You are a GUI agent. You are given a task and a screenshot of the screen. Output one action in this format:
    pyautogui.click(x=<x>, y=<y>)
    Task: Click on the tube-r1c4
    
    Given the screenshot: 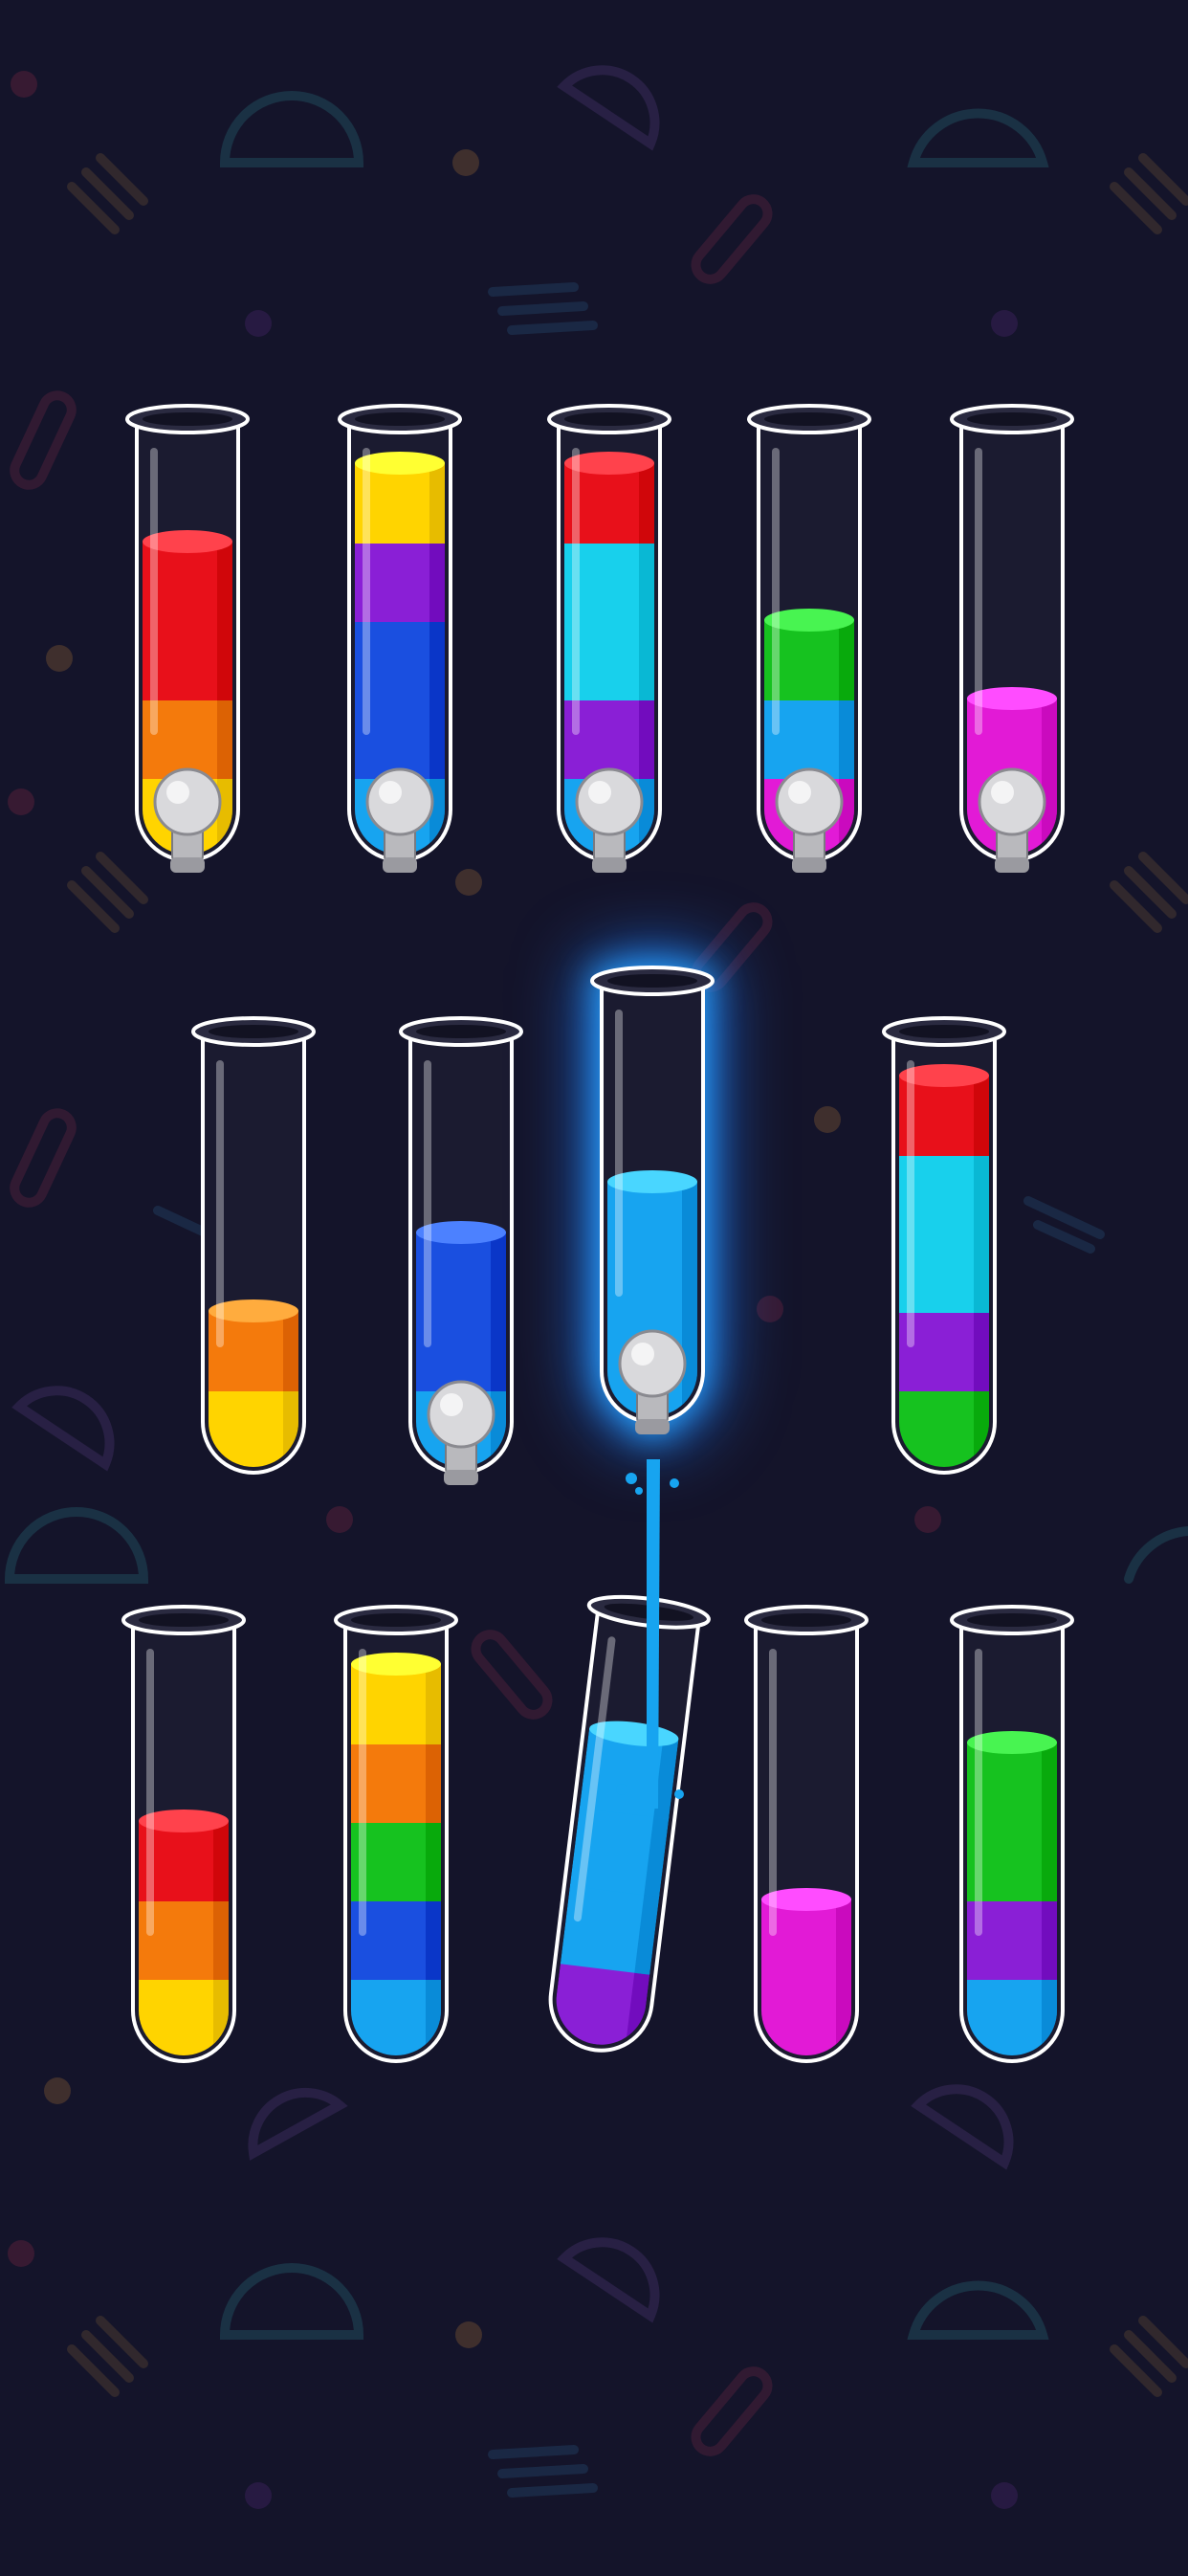 What is the action you would take?
    pyautogui.click(x=809, y=644)
    